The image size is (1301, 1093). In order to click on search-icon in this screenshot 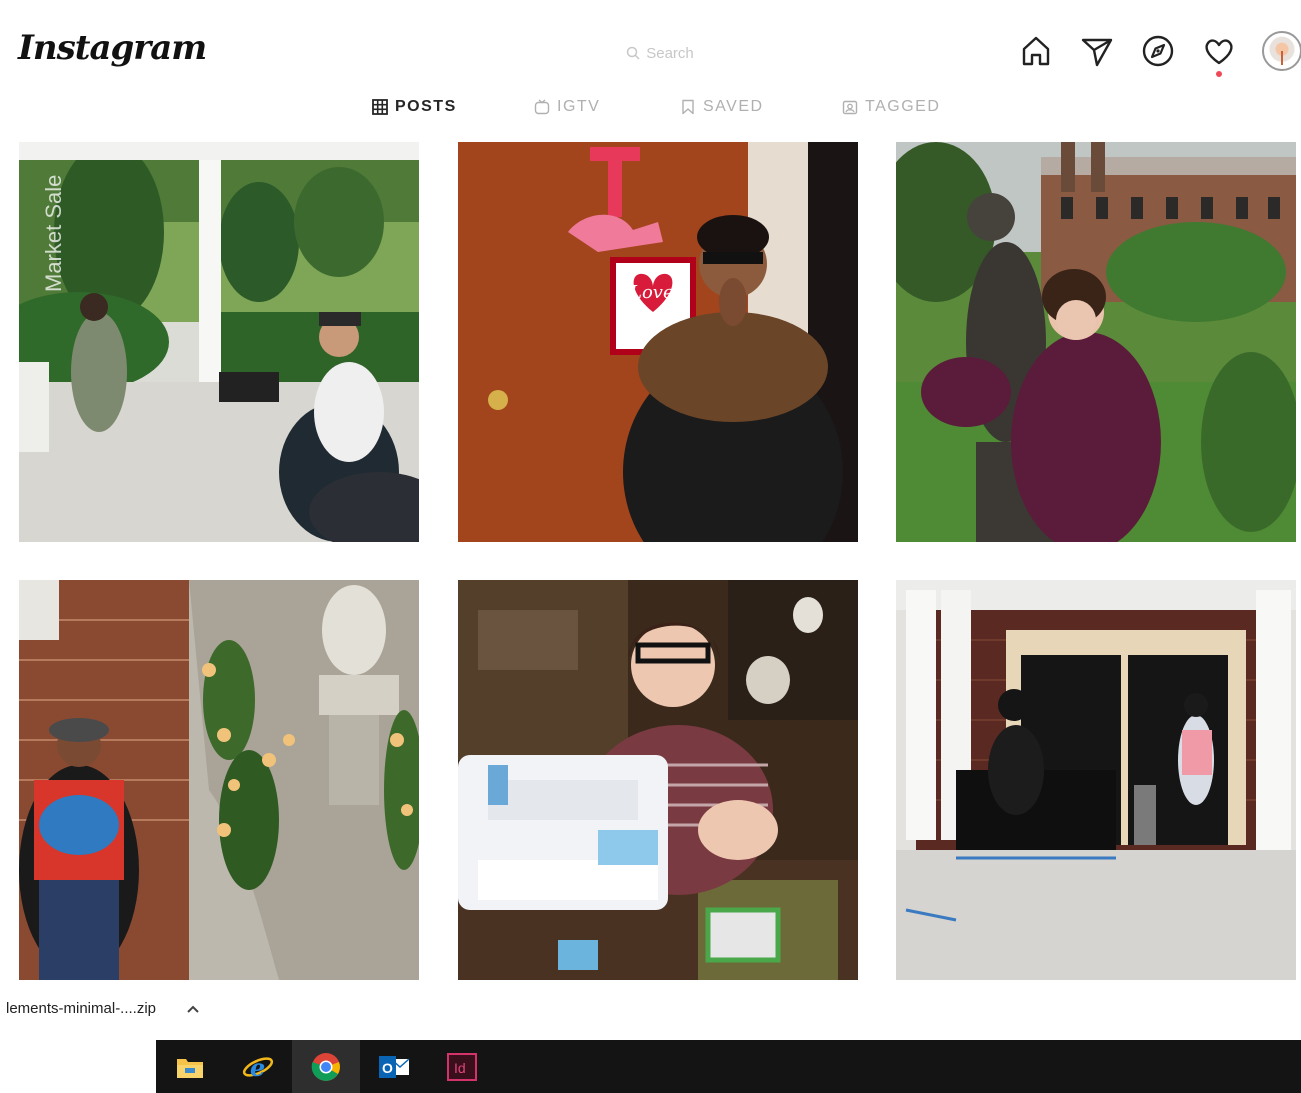, I will do `click(633, 53)`.